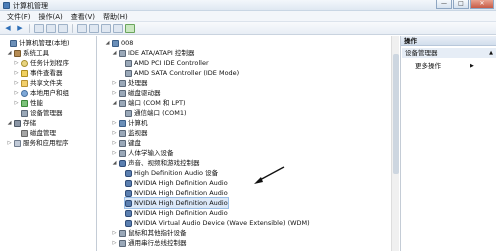 Image resolution: width=496 pixels, height=251 pixels. Describe the element at coordinates (36, 103) in the screenshot. I see `tree-item-label: 性能` at that location.